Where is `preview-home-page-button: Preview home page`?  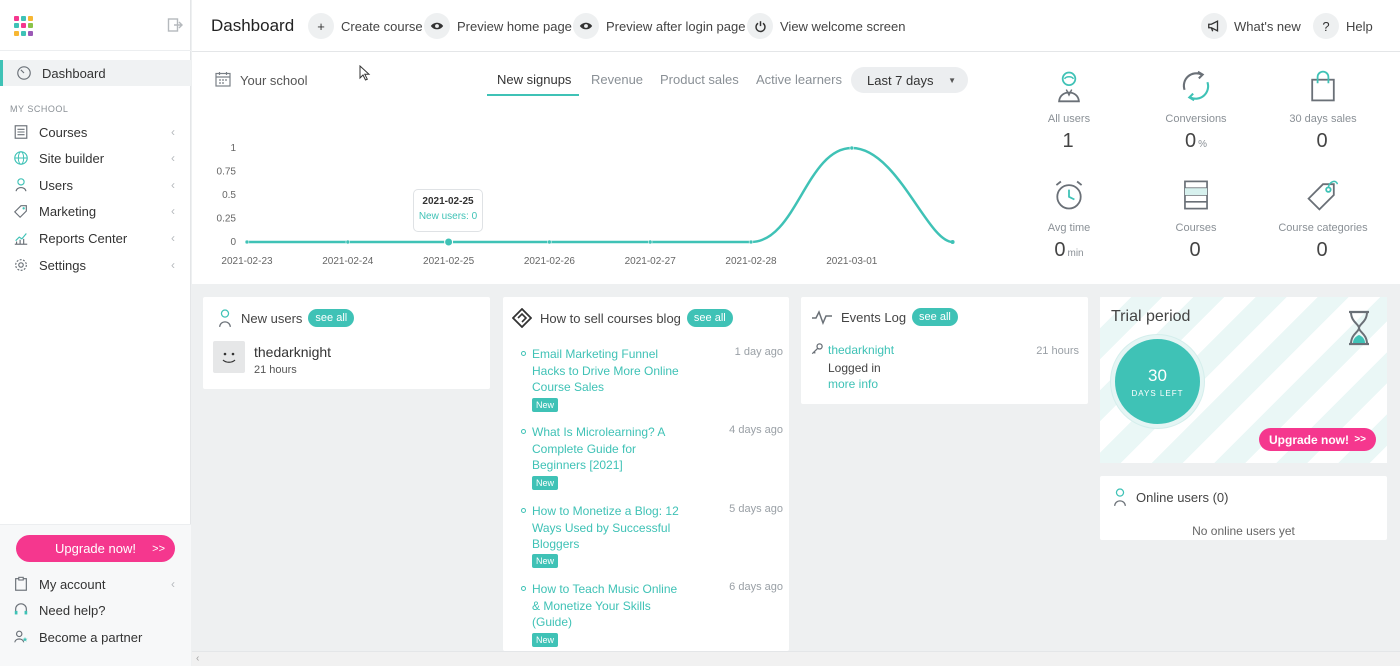
preview-home-page-button: Preview home page is located at coordinates (498, 26).